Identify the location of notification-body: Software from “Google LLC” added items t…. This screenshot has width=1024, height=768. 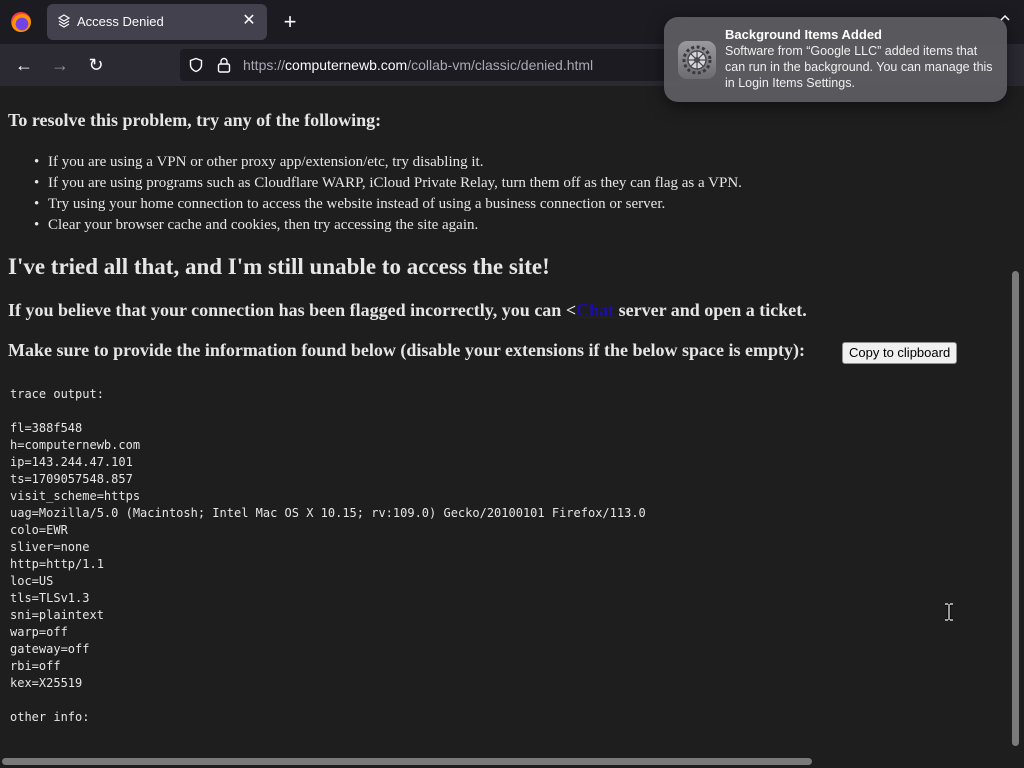
(859, 67).